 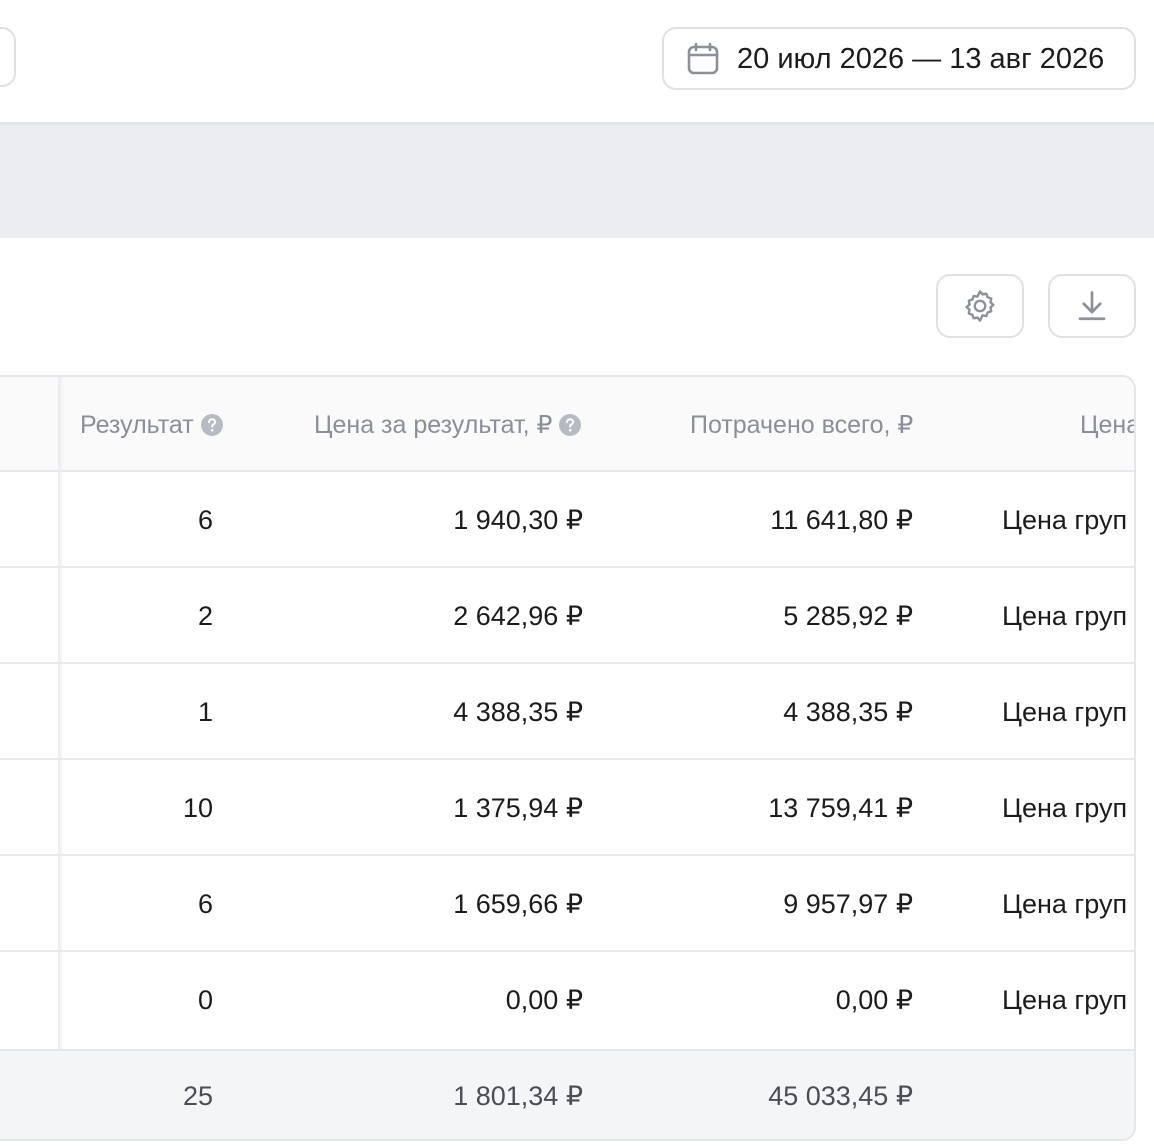 What do you see at coordinates (197, 808) in the screenshot?
I see `cell-result: 10` at bounding box center [197, 808].